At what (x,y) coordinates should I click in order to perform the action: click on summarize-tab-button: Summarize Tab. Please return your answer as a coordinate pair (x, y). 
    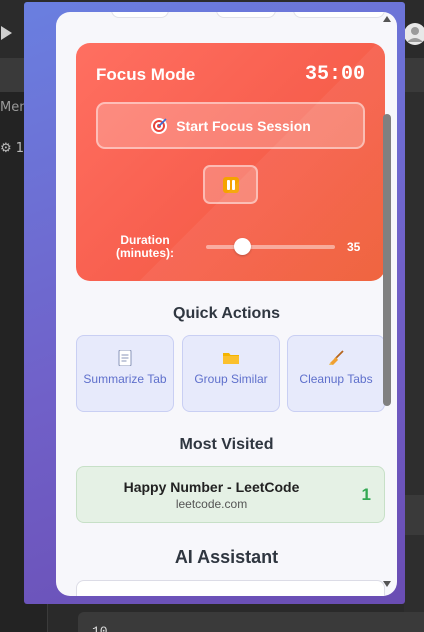
    Looking at the image, I should click on (125, 373).